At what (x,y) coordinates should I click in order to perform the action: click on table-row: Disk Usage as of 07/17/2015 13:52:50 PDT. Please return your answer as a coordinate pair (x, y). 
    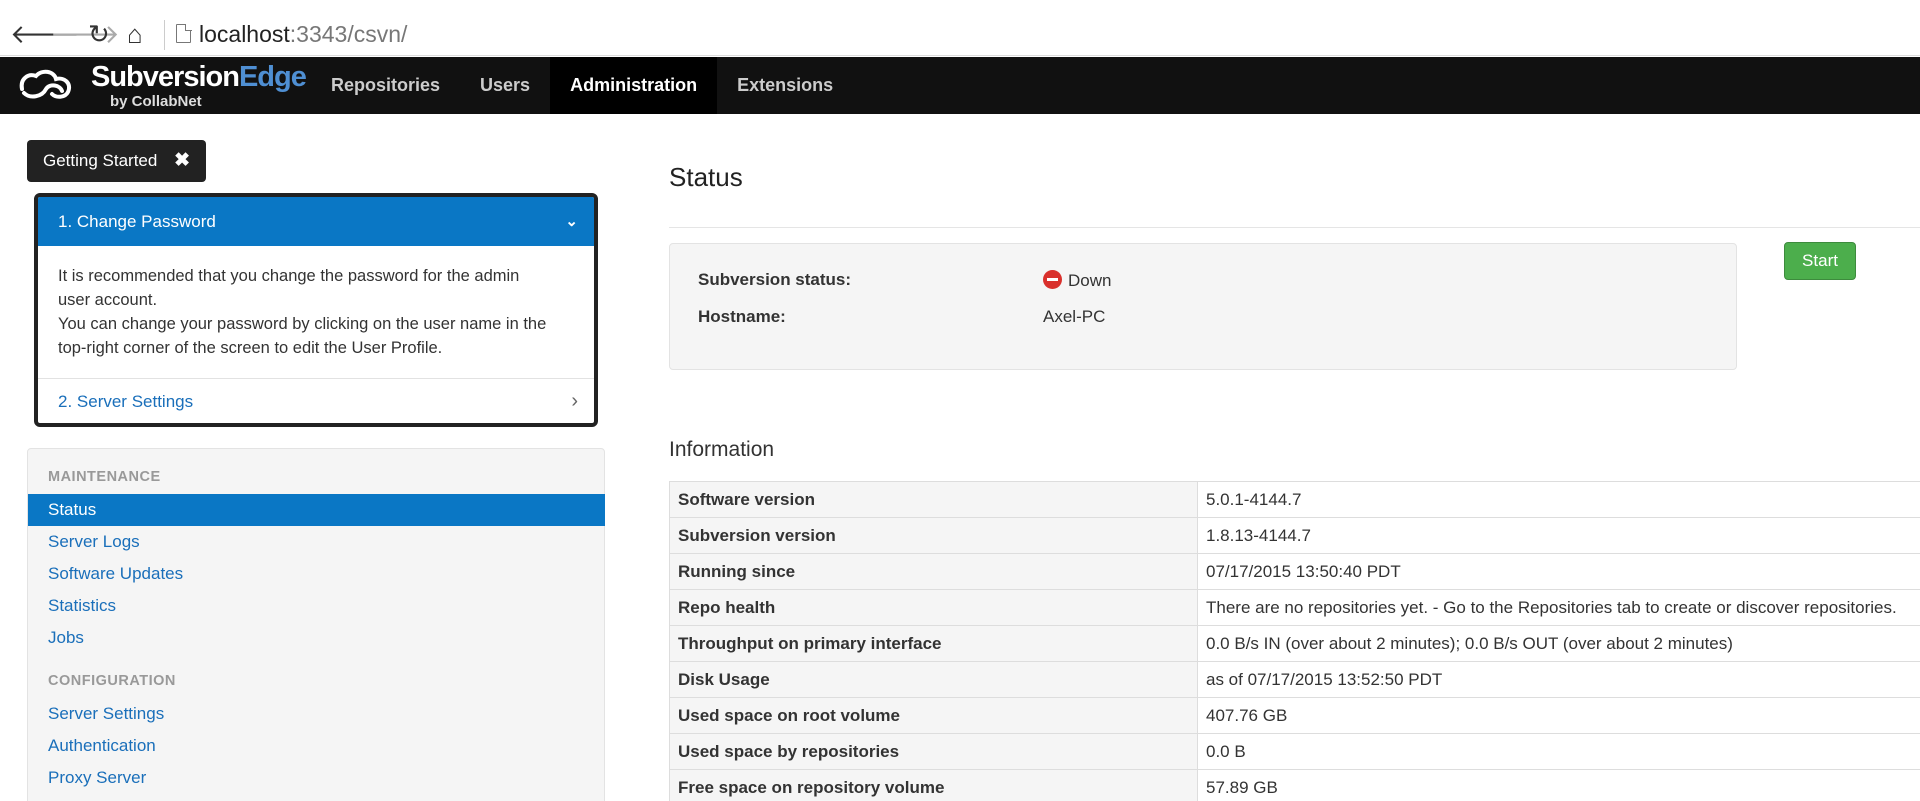
    Looking at the image, I should click on (1294, 679).